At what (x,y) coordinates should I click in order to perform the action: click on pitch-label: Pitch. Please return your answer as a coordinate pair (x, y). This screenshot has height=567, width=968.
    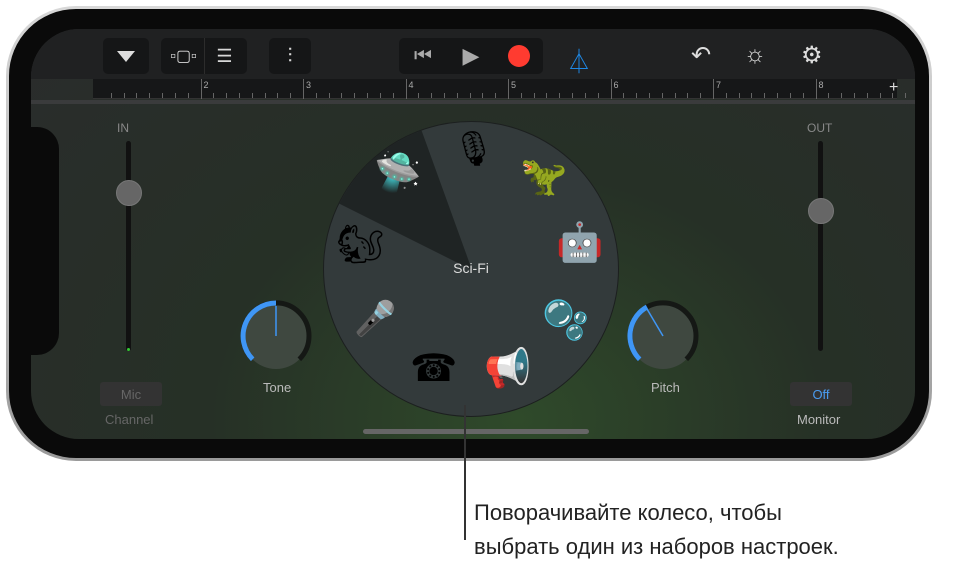
    Looking at the image, I should click on (665, 387).